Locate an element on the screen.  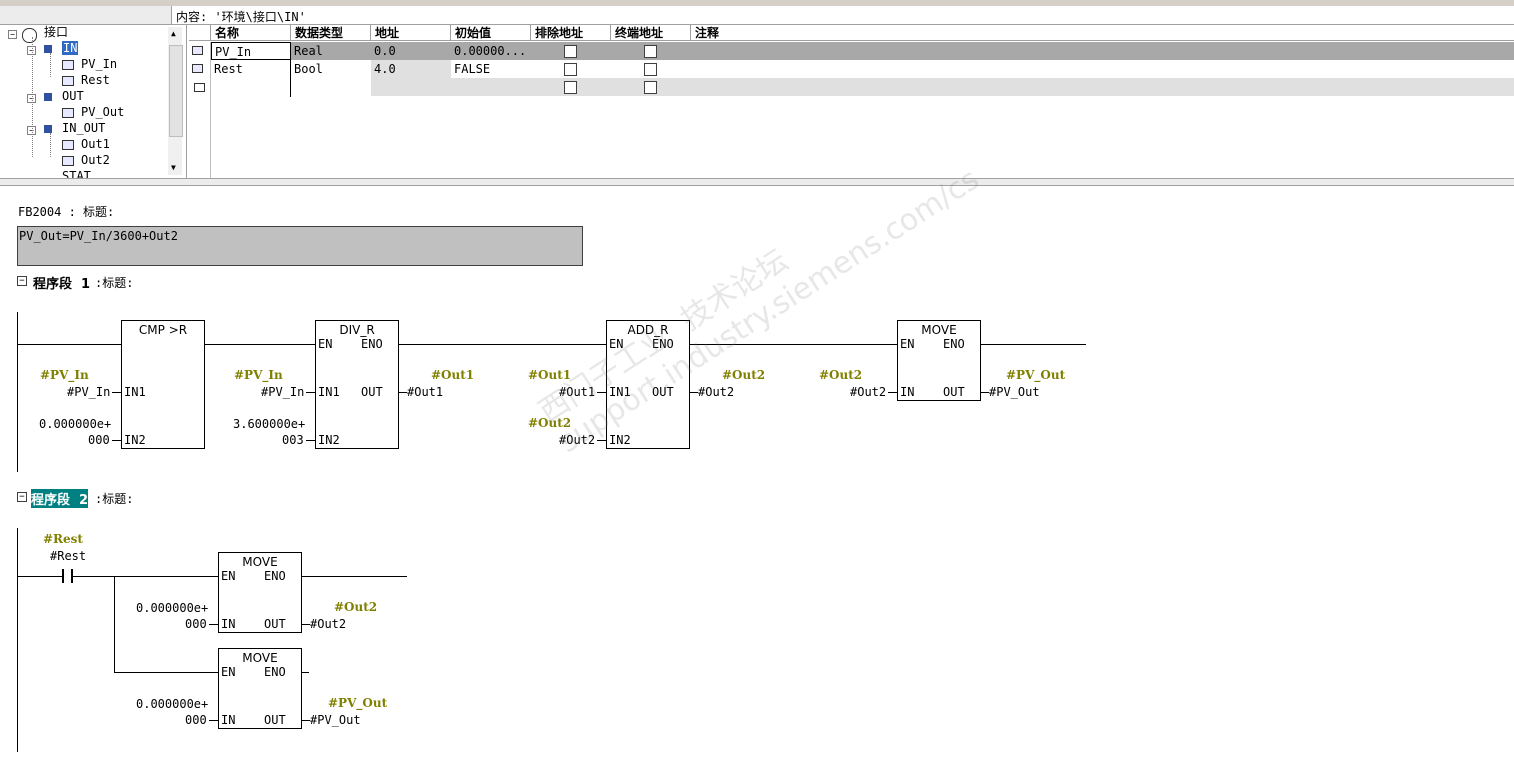
tree-scrollbar-thumb is located at coordinates (176, 91).